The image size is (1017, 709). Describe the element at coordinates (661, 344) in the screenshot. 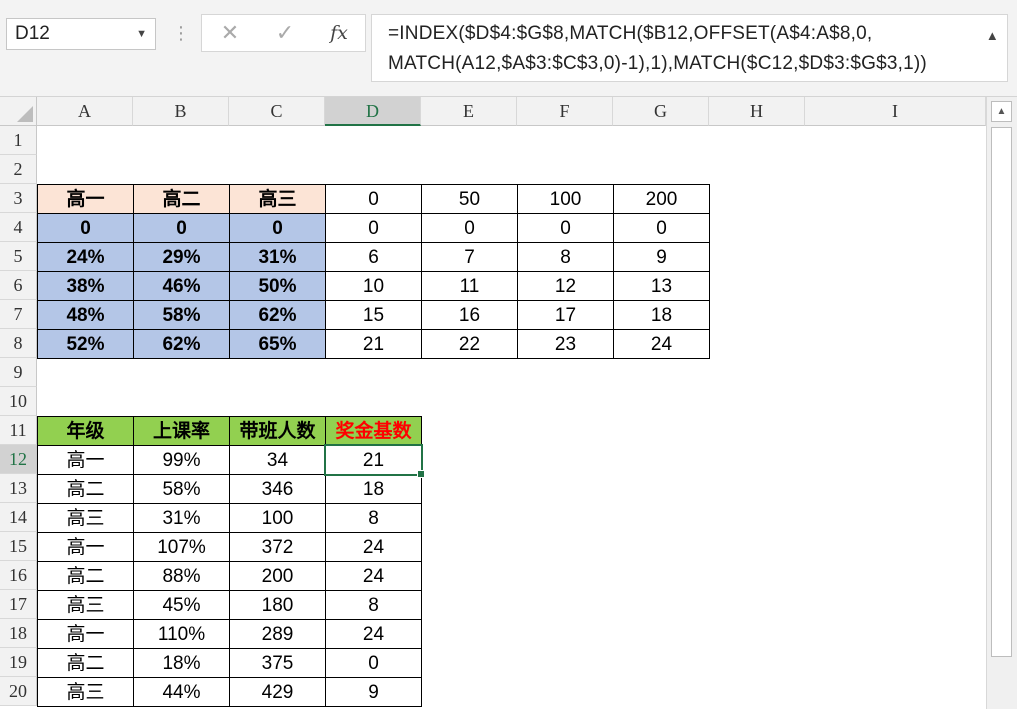

I see `lookup-cell: 24` at that location.